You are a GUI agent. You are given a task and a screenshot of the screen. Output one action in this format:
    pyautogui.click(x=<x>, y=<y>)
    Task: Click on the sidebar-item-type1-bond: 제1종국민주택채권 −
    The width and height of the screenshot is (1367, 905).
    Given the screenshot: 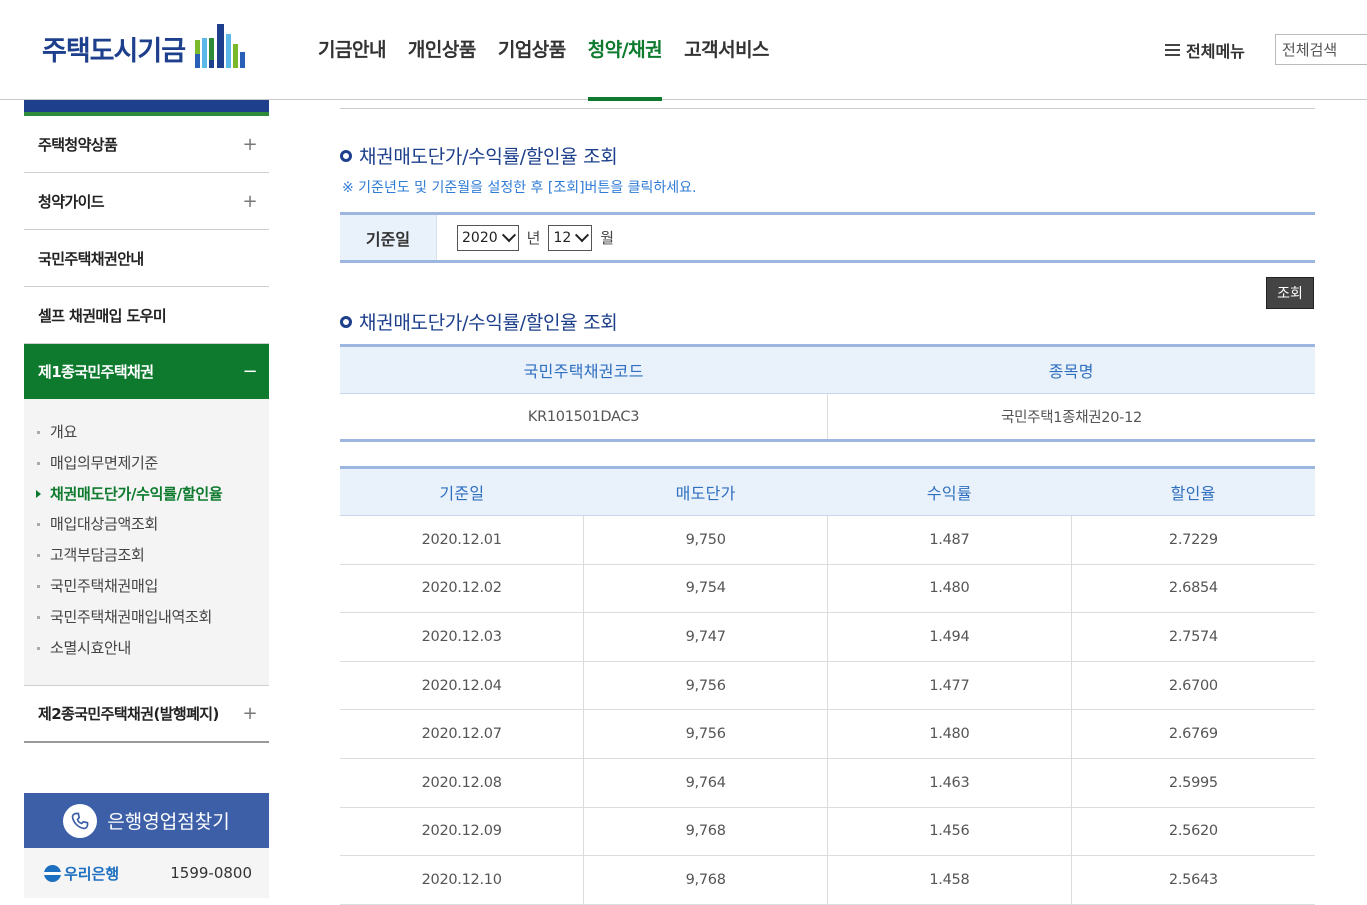 What is the action you would take?
    pyautogui.click(x=146, y=371)
    